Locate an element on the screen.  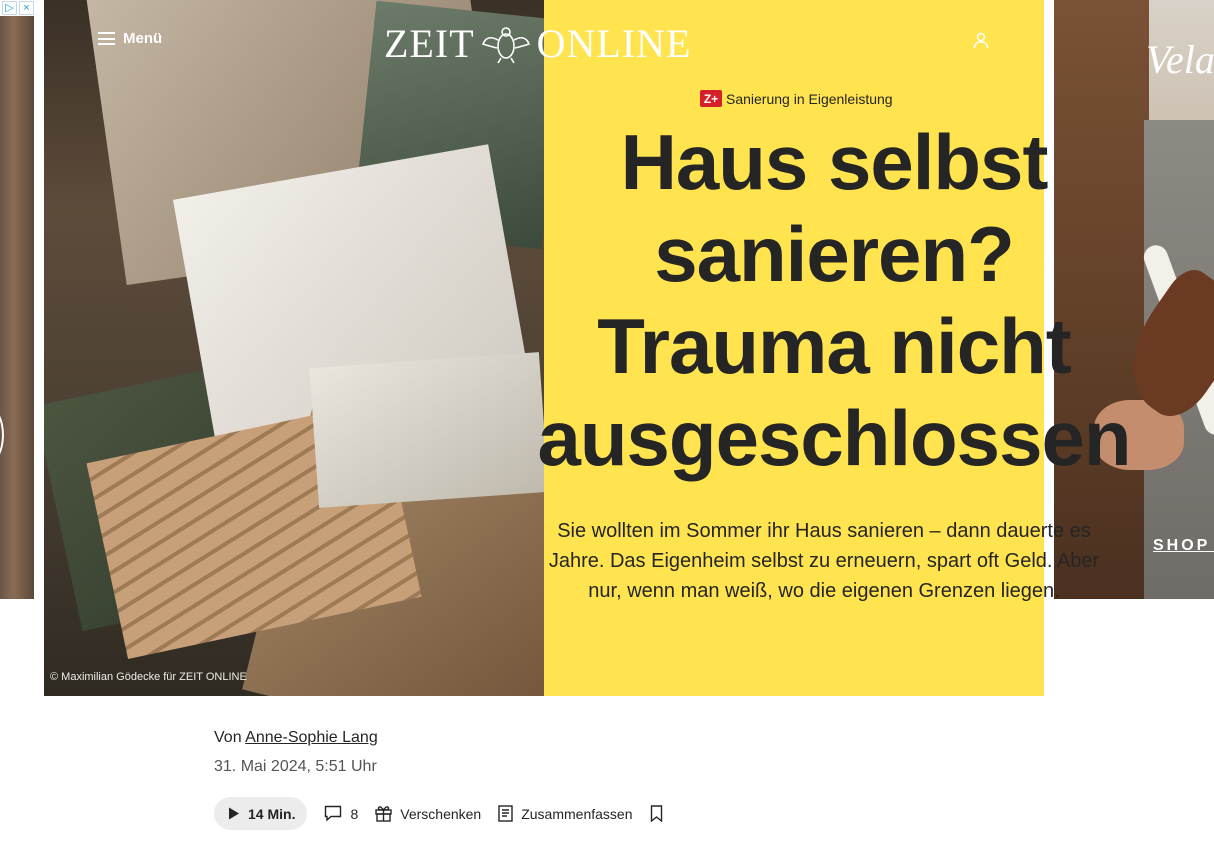
zplus-badge: Z+ is located at coordinates (711, 98).